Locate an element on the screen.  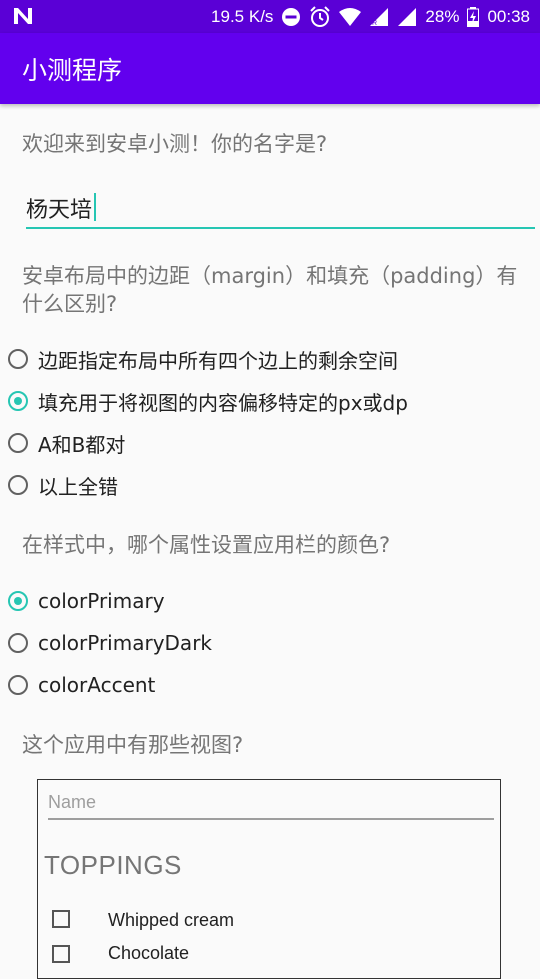
q3-option-1: colorPrimary is located at coordinates (86, 601).